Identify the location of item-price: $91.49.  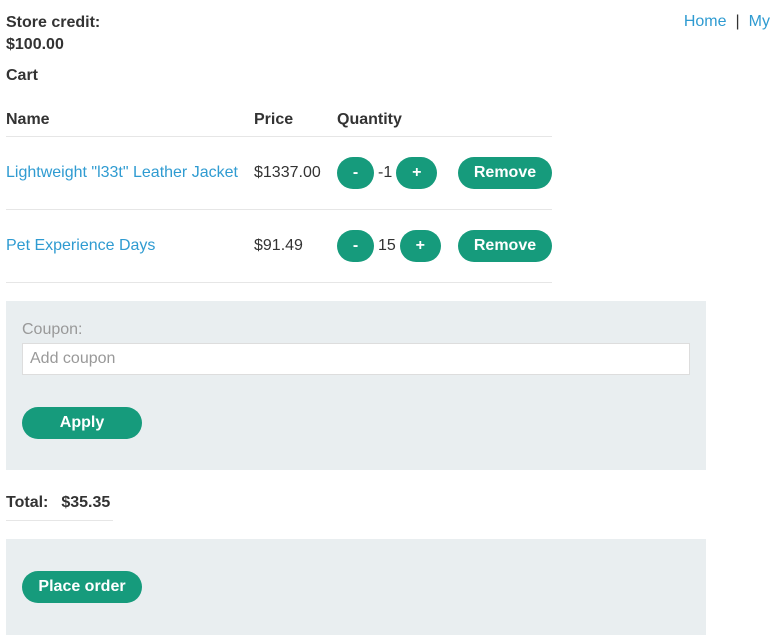
(295, 246).